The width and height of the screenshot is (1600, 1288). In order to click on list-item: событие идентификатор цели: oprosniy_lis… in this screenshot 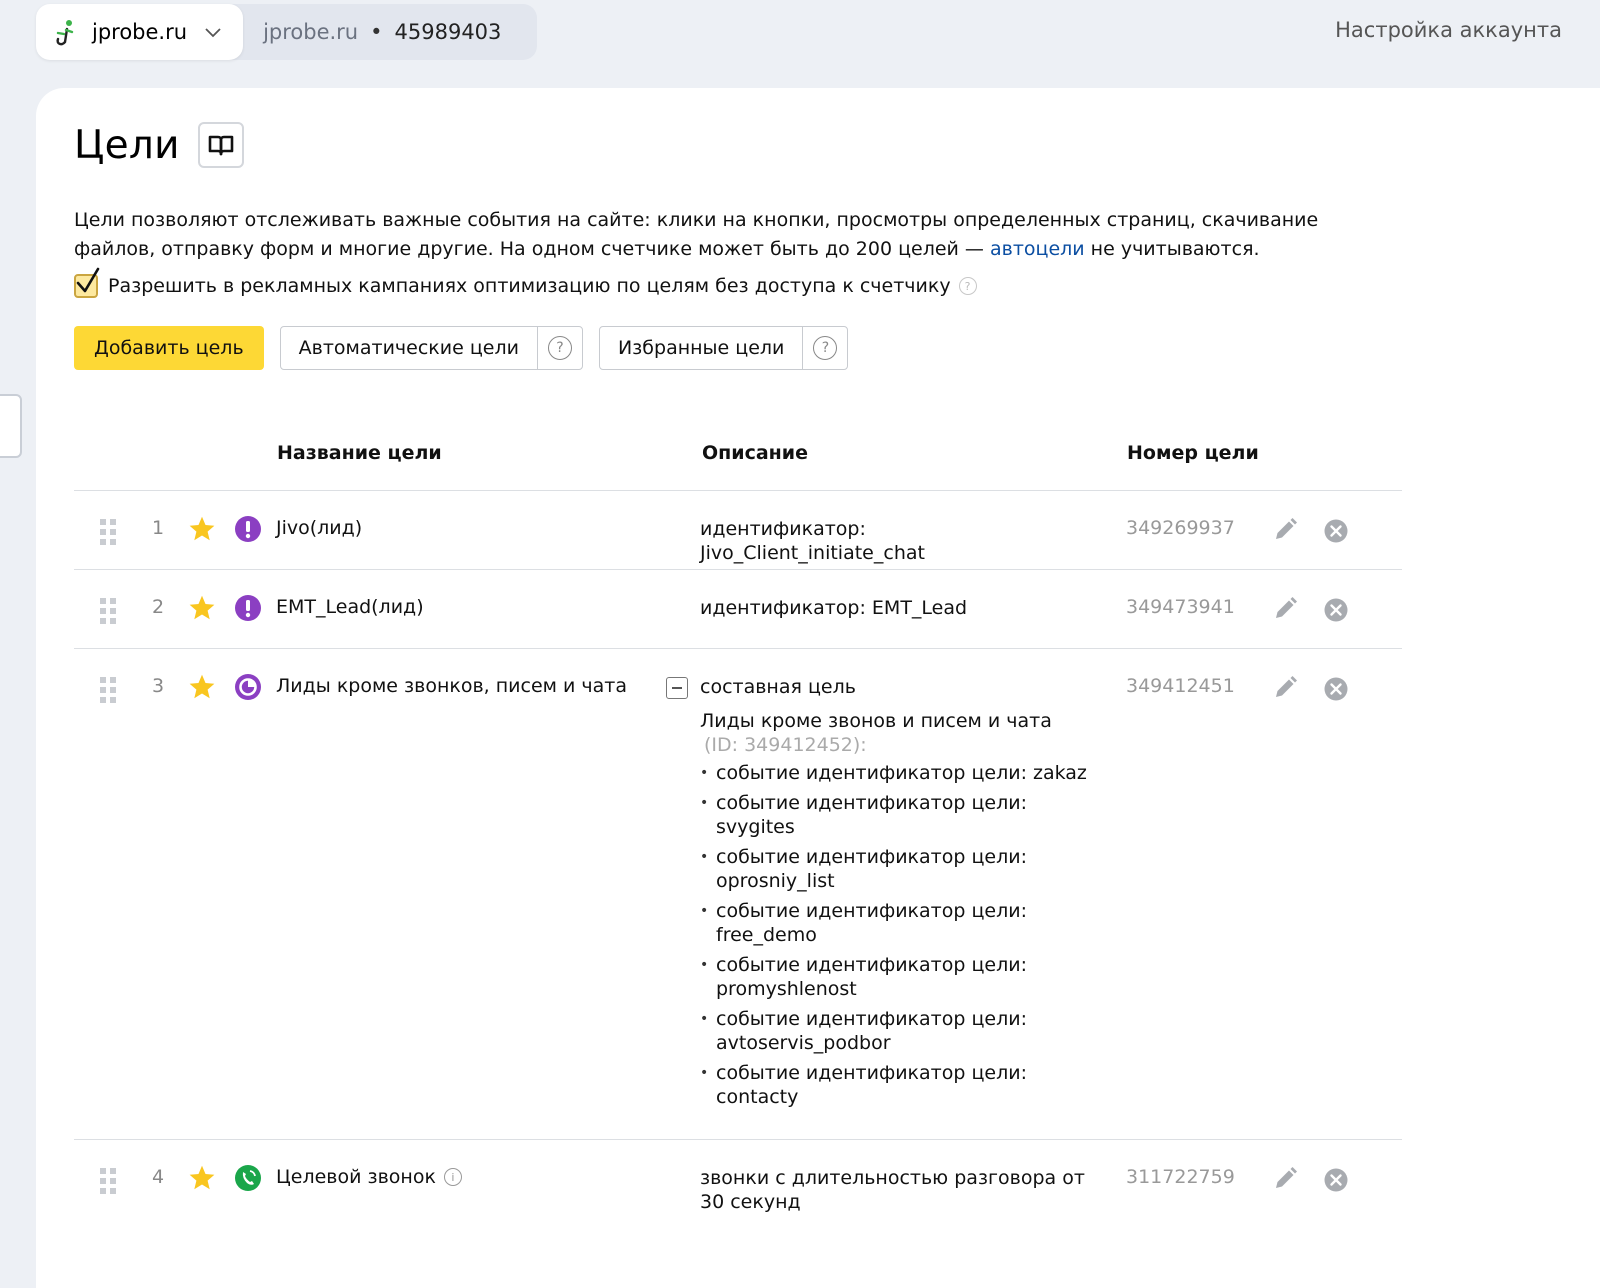, I will do `click(895, 869)`.